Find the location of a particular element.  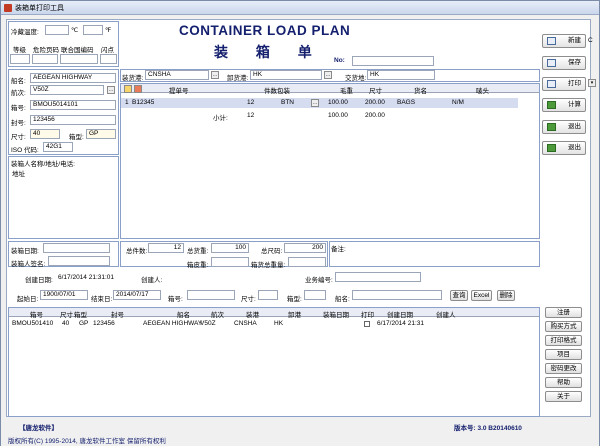

subtotal-gross: 100.00 is located at coordinates (338, 115).